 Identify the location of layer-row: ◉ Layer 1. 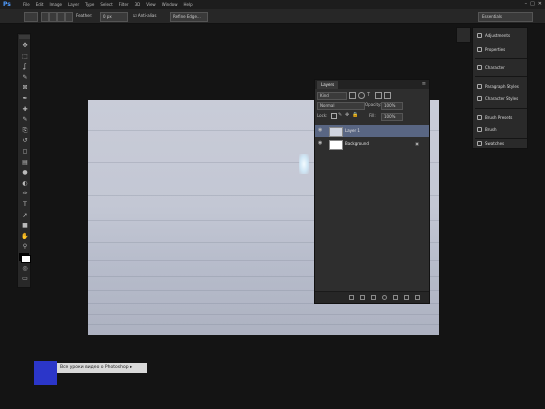
(372, 131).